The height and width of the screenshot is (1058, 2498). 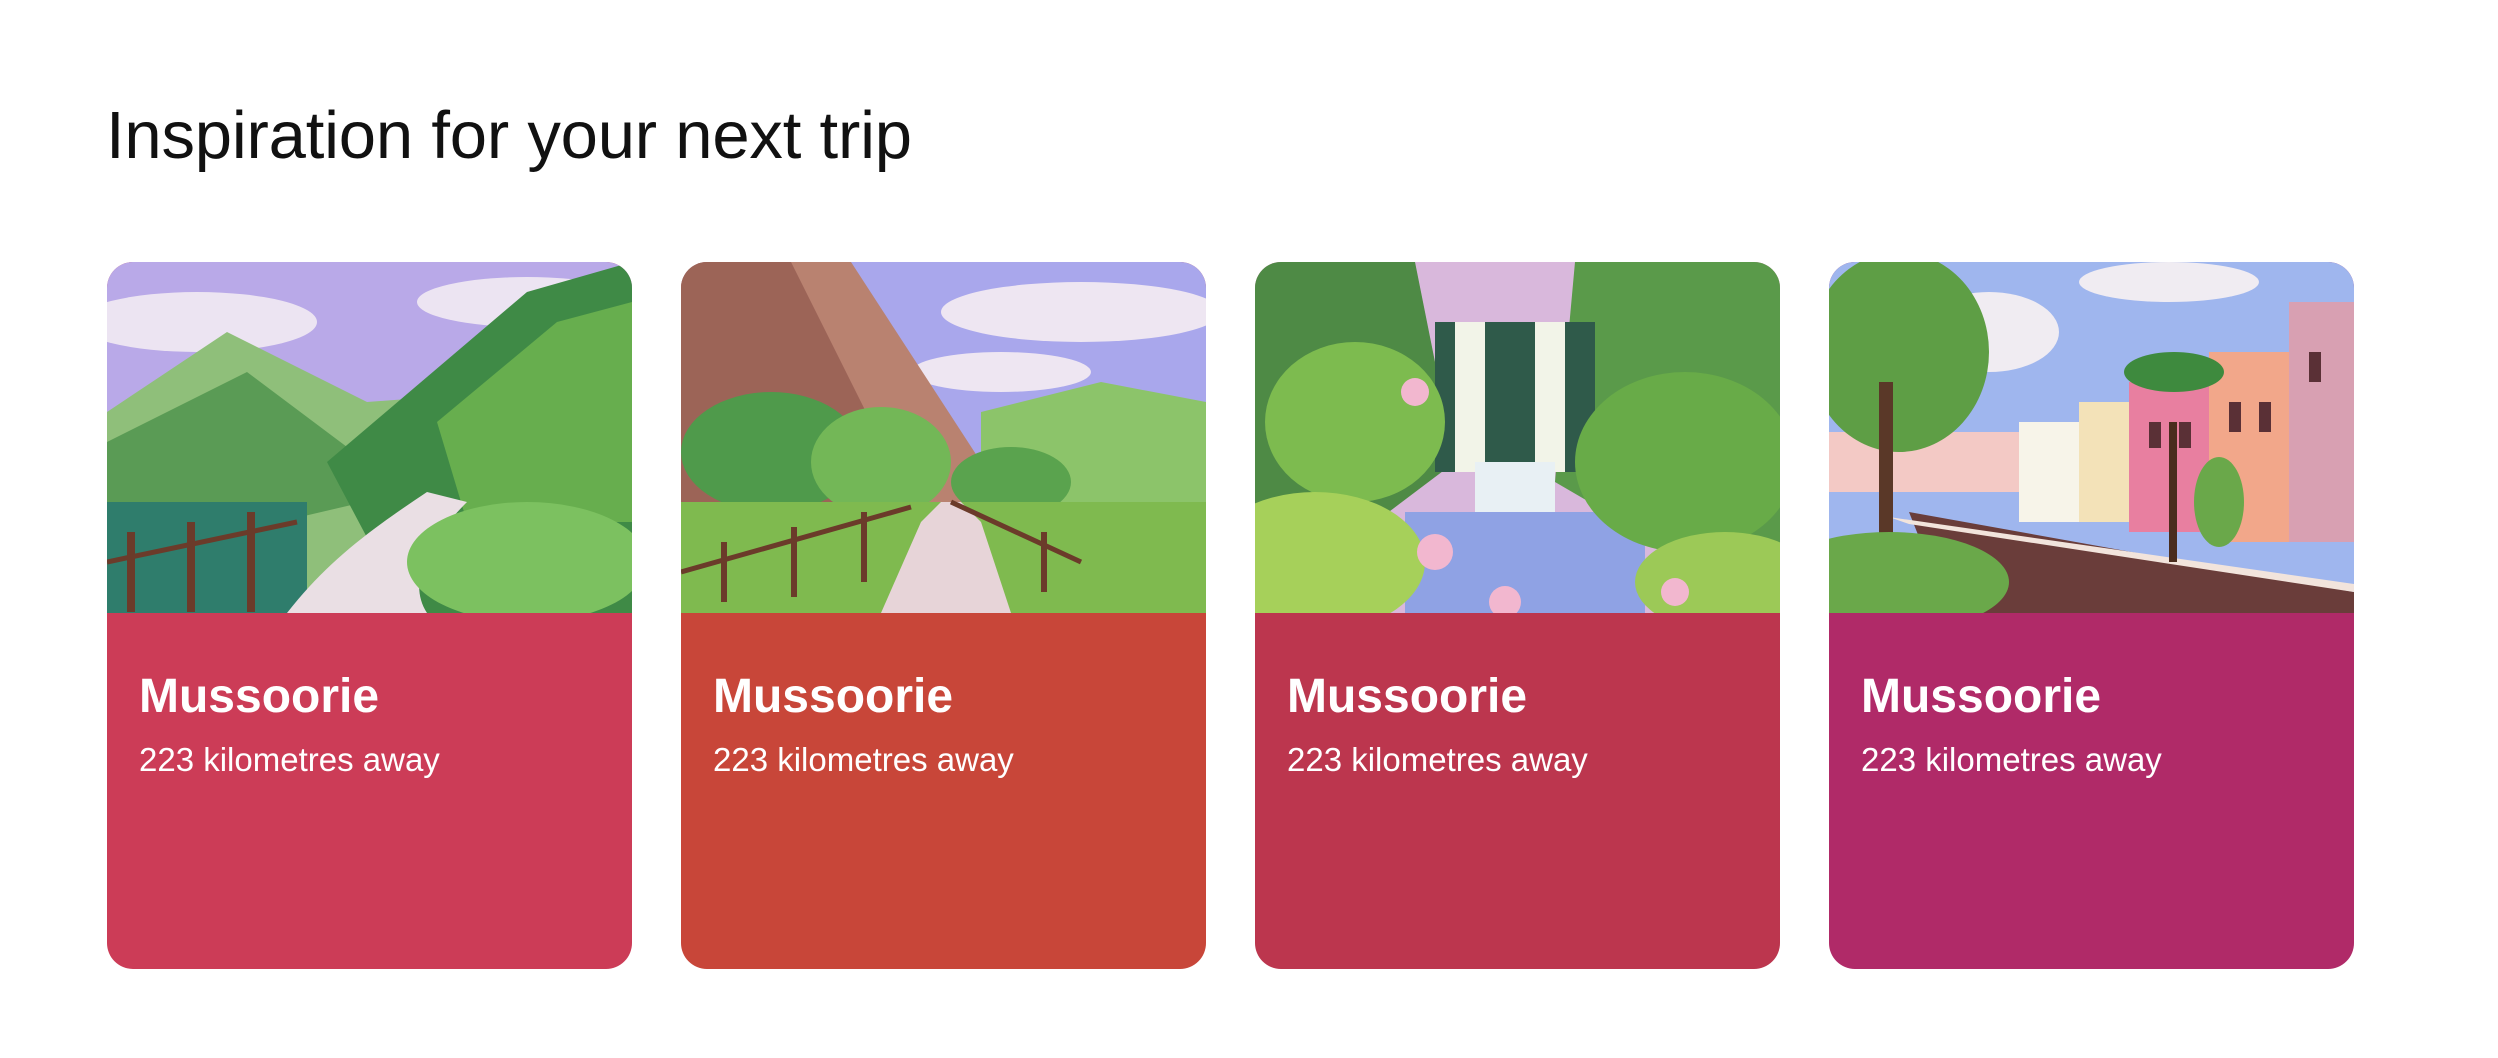 What do you see at coordinates (2091, 437) in the screenshot?
I see `street-houses-illustration` at bounding box center [2091, 437].